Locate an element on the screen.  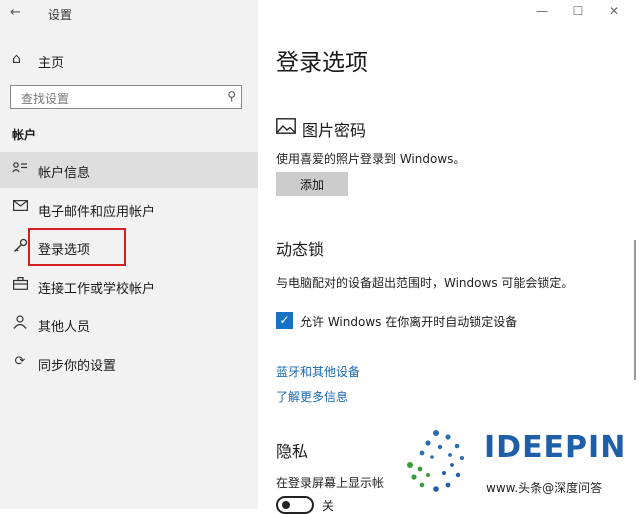
scrollbar is located at coordinates (635, 310).